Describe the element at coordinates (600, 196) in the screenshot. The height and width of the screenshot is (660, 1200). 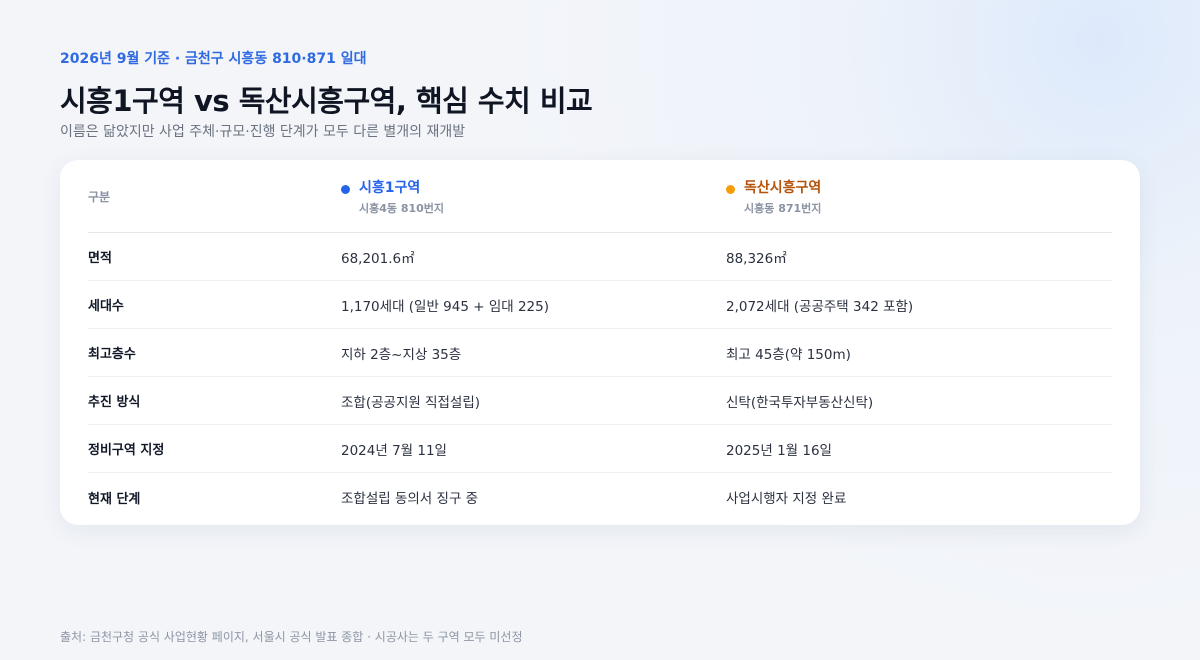
I see `table-header-row: 구분 시흥1구역 시흥4동 810번지 독산시흥구역 시흥동 871번지` at that location.